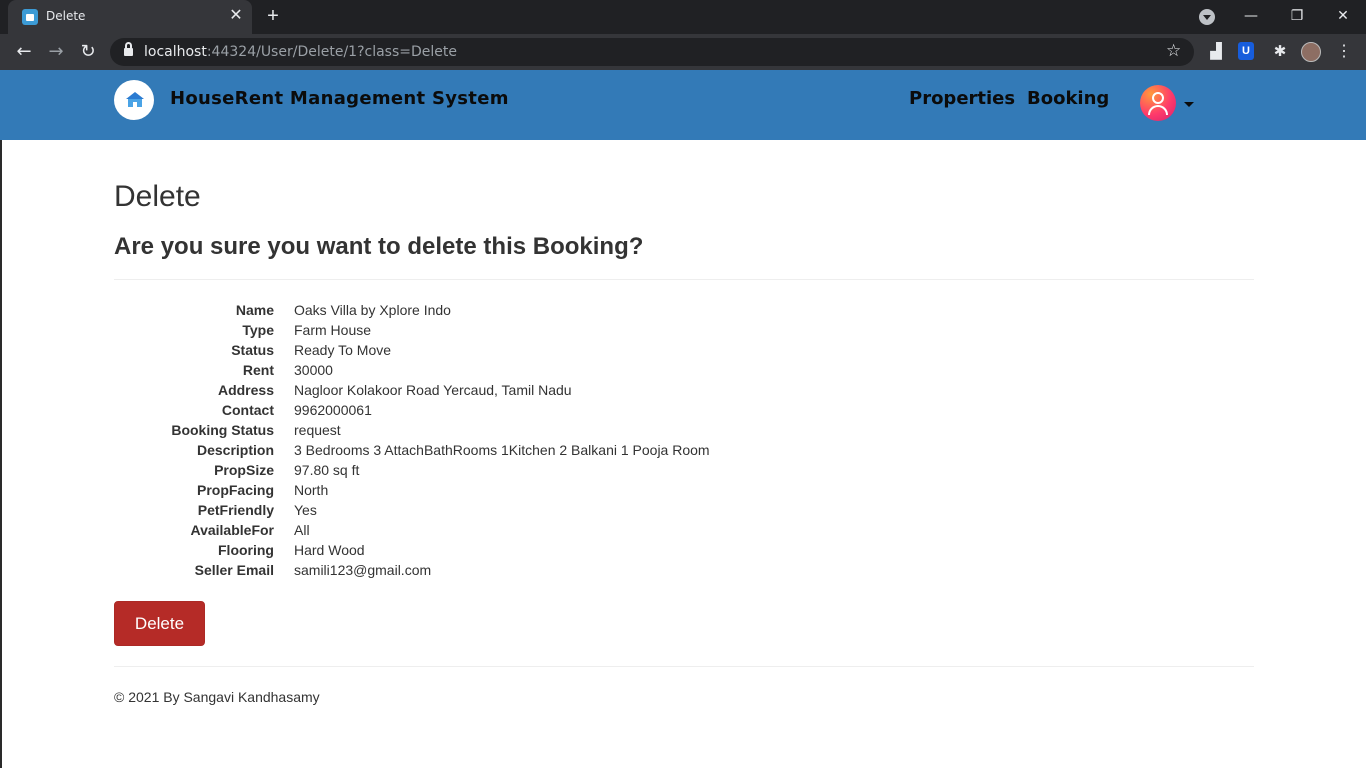 This screenshot has width=1366, height=768. What do you see at coordinates (254, 310) in the screenshot?
I see `detail-label: Name` at bounding box center [254, 310].